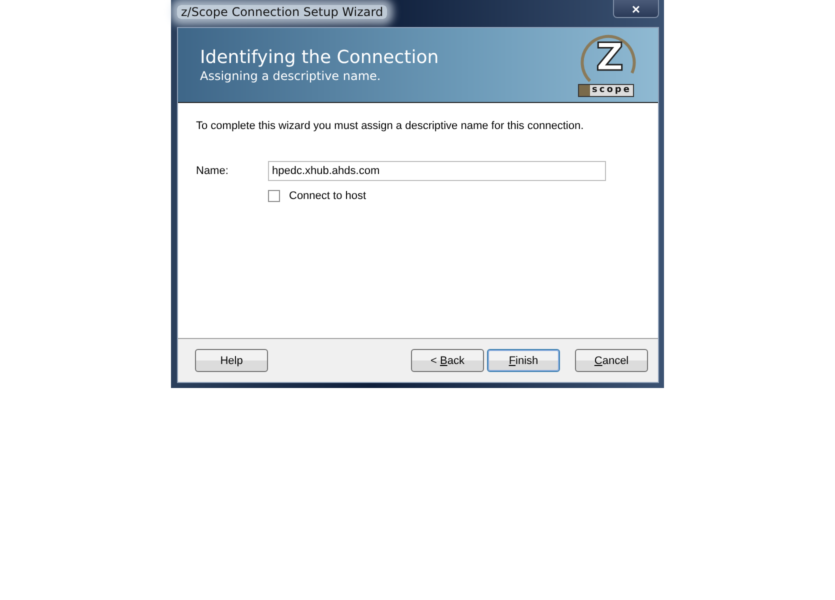 Image resolution: width=835 pixels, height=600 pixels. What do you see at coordinates (611, 360) in the screenshot?
I see `wizard-button: Cancel` at bounding box center [611, 360].